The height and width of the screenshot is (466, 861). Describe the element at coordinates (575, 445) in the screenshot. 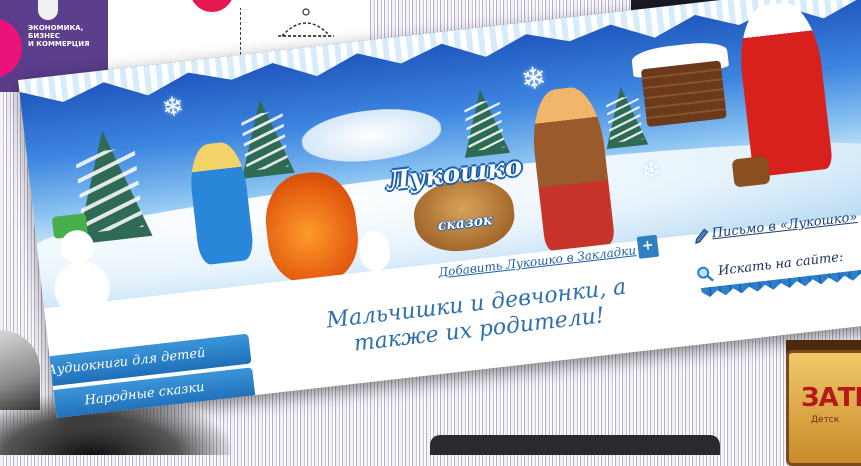

I see `dark-device-bottom` at that location.